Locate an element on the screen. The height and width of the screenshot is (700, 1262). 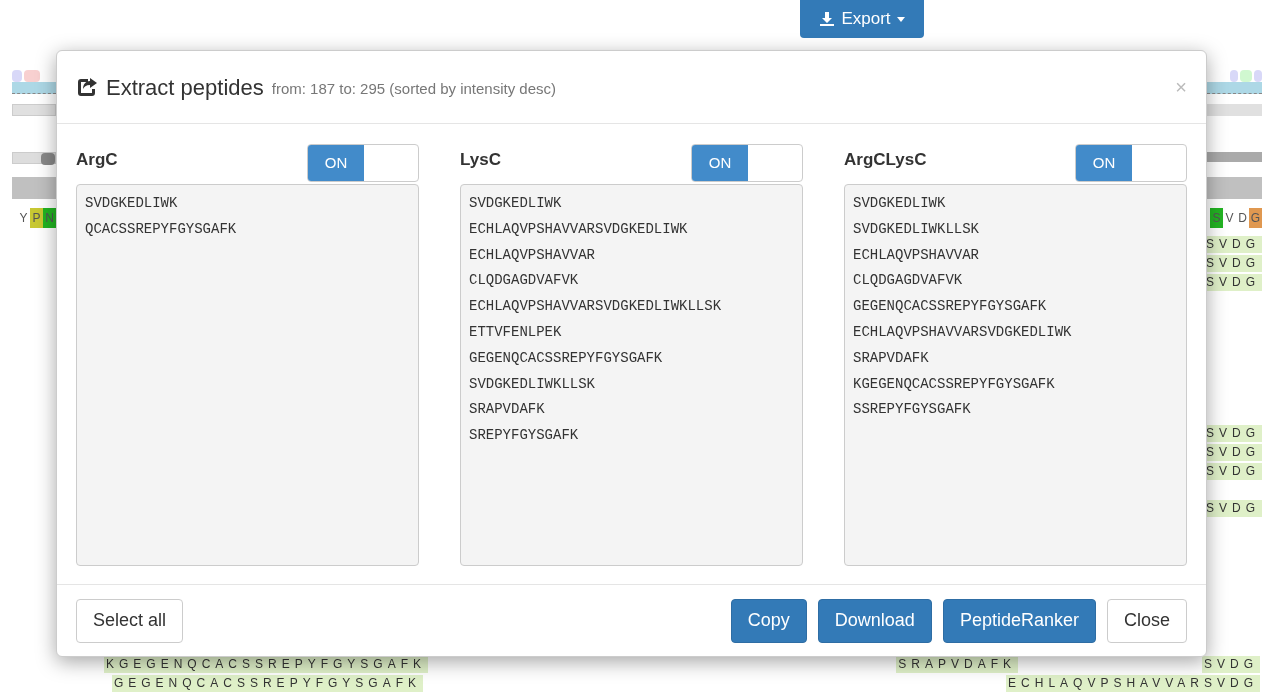
residue: P is located at coordinates (36, 218).